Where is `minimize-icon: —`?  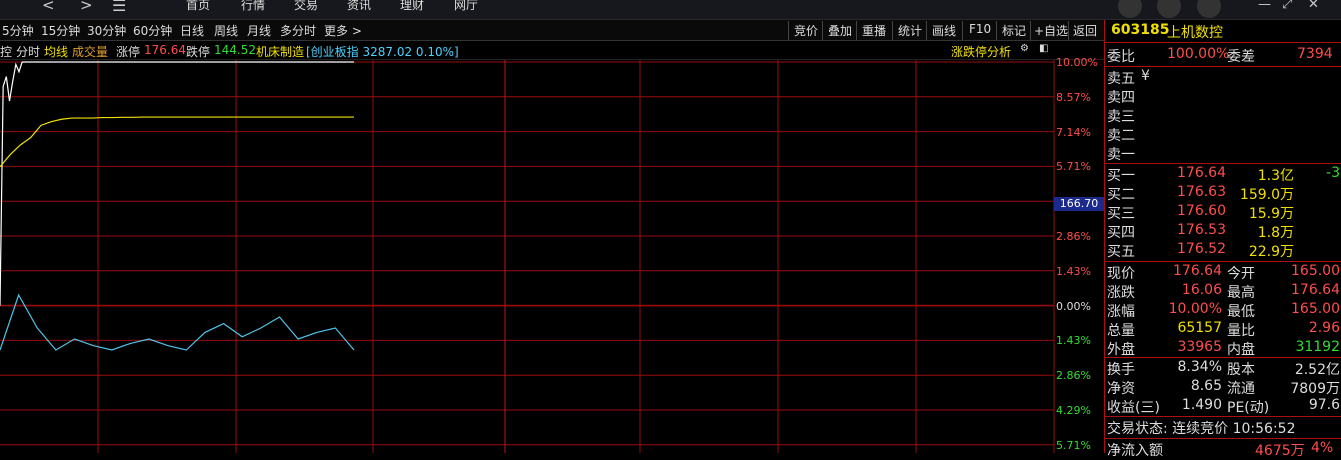
minimize-icon: — is located at coordinates (1264, 6).